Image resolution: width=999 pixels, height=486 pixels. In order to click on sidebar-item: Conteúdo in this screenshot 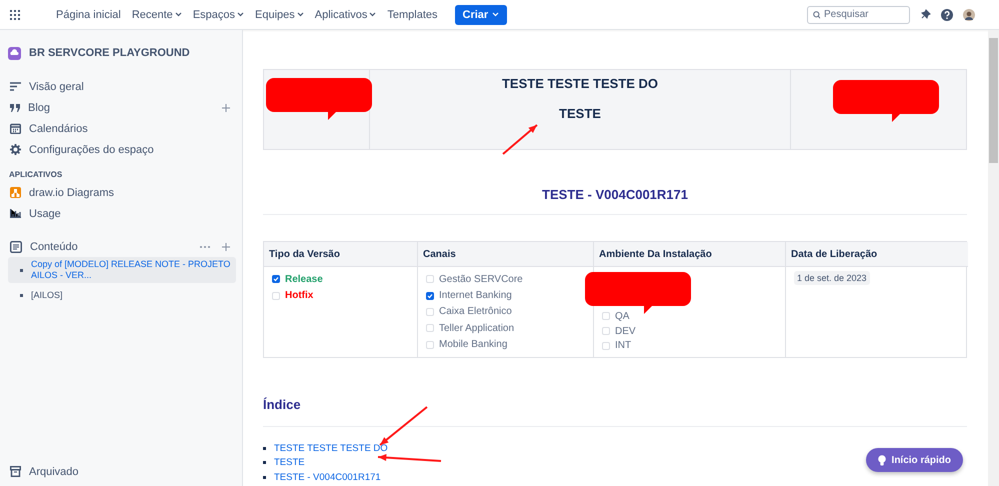, I will do `click(122, 246)`.